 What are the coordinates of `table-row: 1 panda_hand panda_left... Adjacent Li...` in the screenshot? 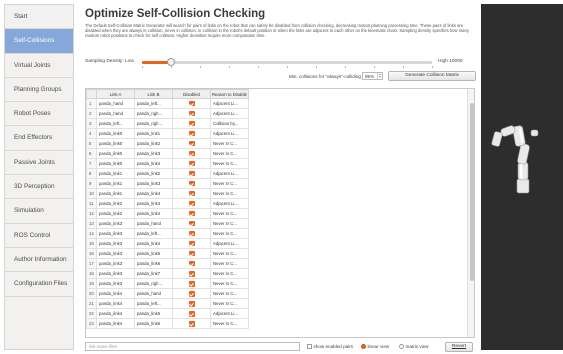 It's located at (167, 103).